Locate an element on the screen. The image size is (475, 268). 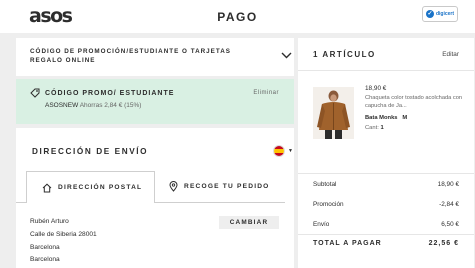
product-brand: Bata Monks is located at coordinates (381, 118).